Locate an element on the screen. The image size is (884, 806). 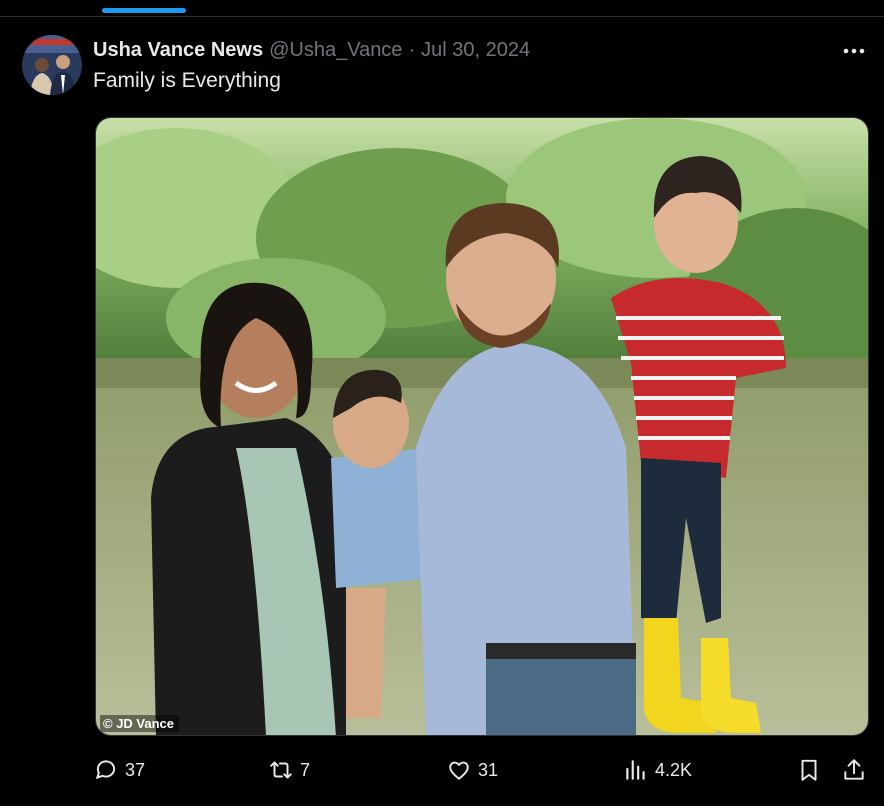
action-bar: 37 7 31 4.2K is located at coordinates (442, 770).